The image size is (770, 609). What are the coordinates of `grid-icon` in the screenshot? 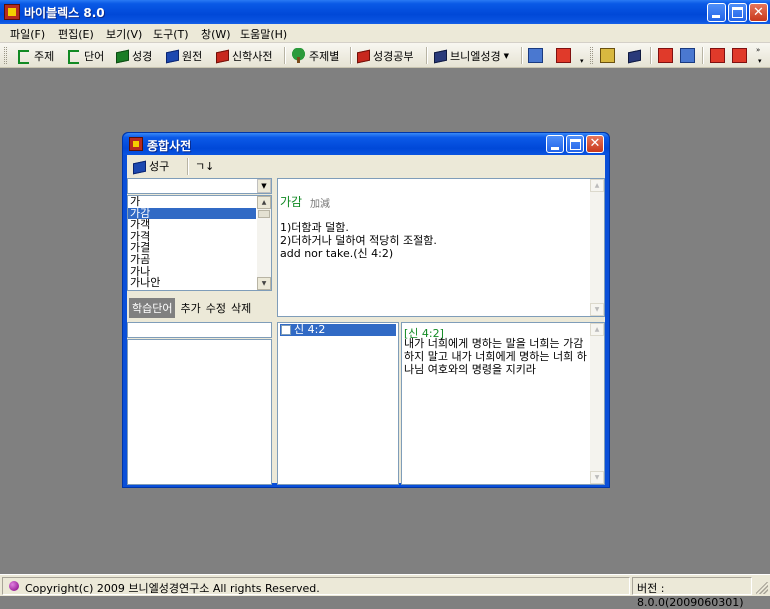 It's located at (535, 55).